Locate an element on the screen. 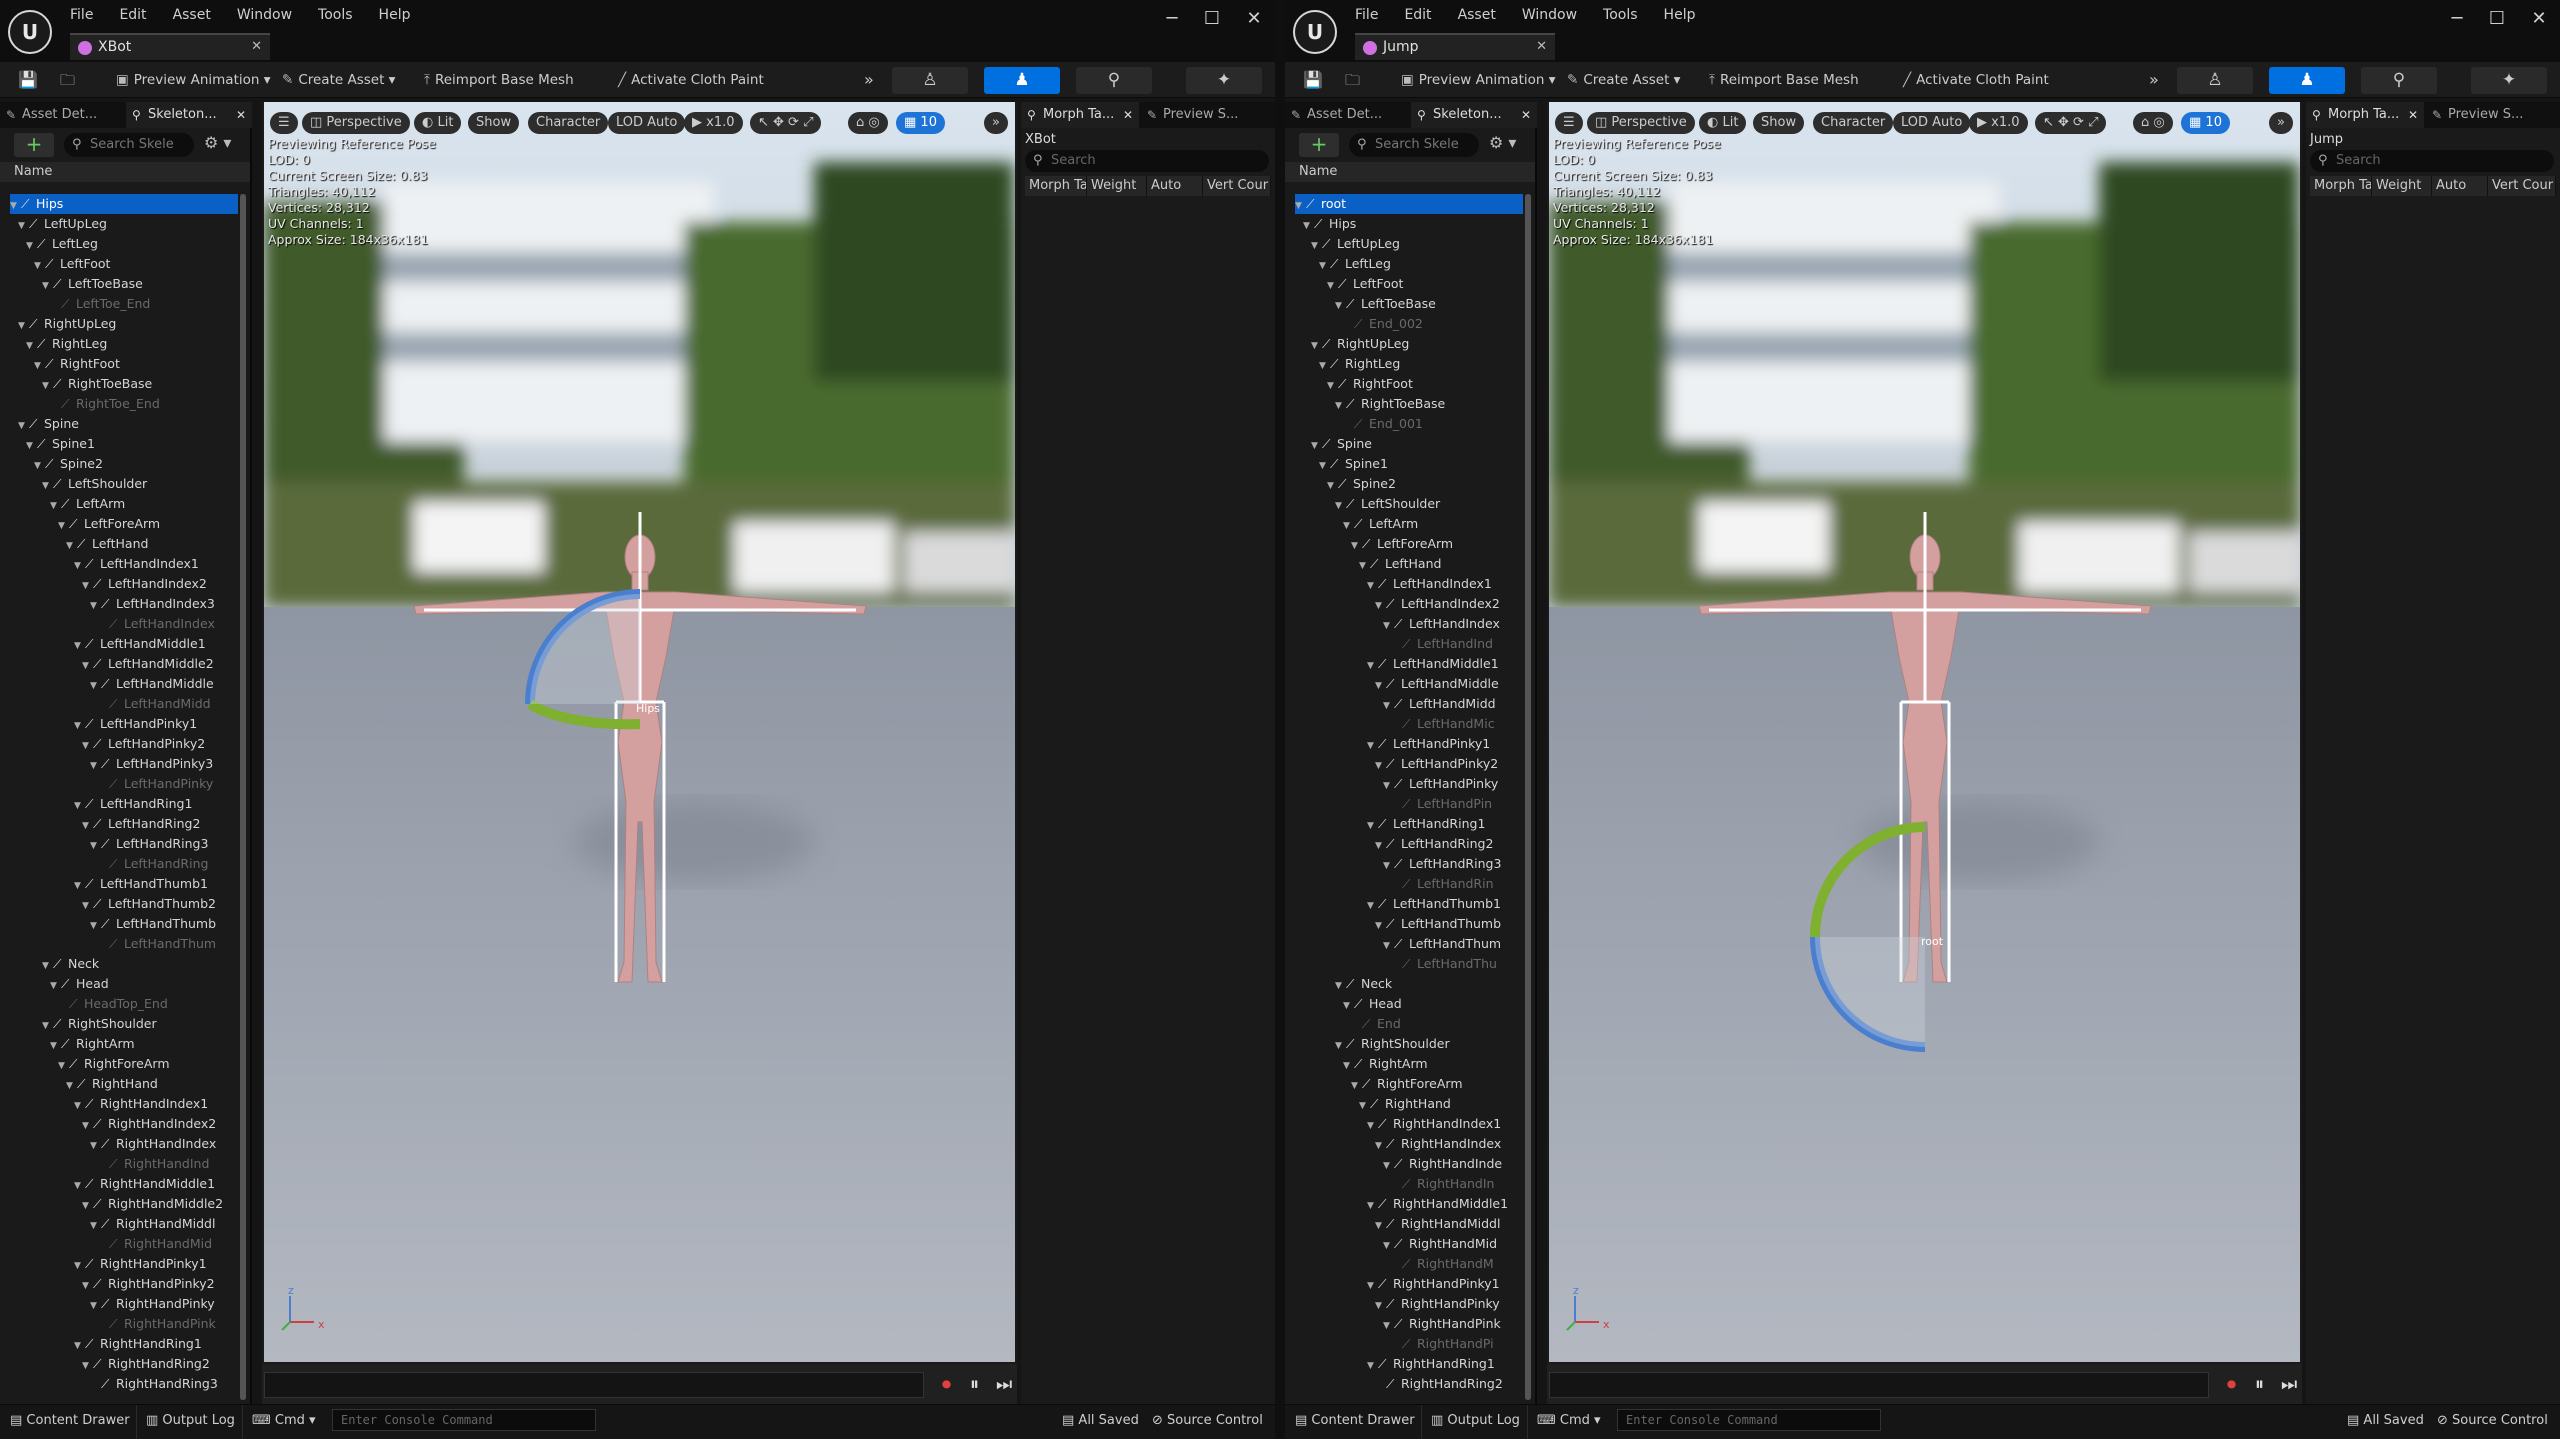 This screenshot has height=1439, width=2560. lod-button: LOD Auto is located at coordinates (647, 123).